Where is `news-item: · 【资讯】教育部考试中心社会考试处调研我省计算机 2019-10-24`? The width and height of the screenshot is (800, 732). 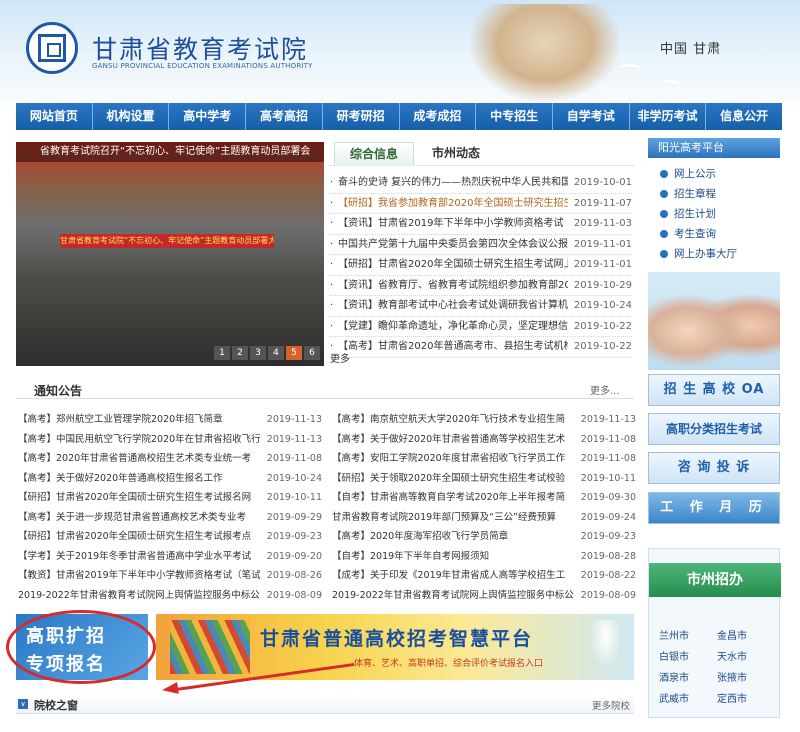
news-item: · 【资讯】教育部考试中心社会考试处调研我省计算机 2019-10-24 is located at coordinates (481, 306).